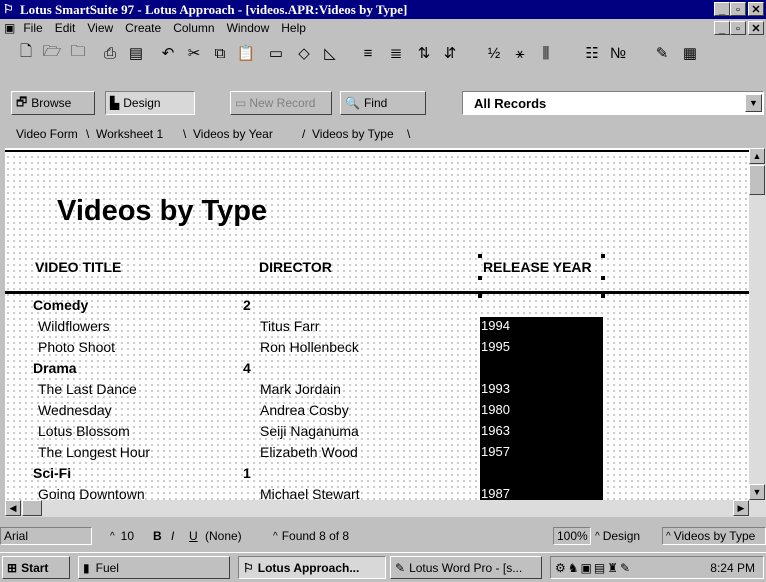 The image size is (766, 582). What do you see at coordinates (295, 267) in the screenshot?
I see `column-header-director: DIRECTOR` at bounding box center [295, 267].